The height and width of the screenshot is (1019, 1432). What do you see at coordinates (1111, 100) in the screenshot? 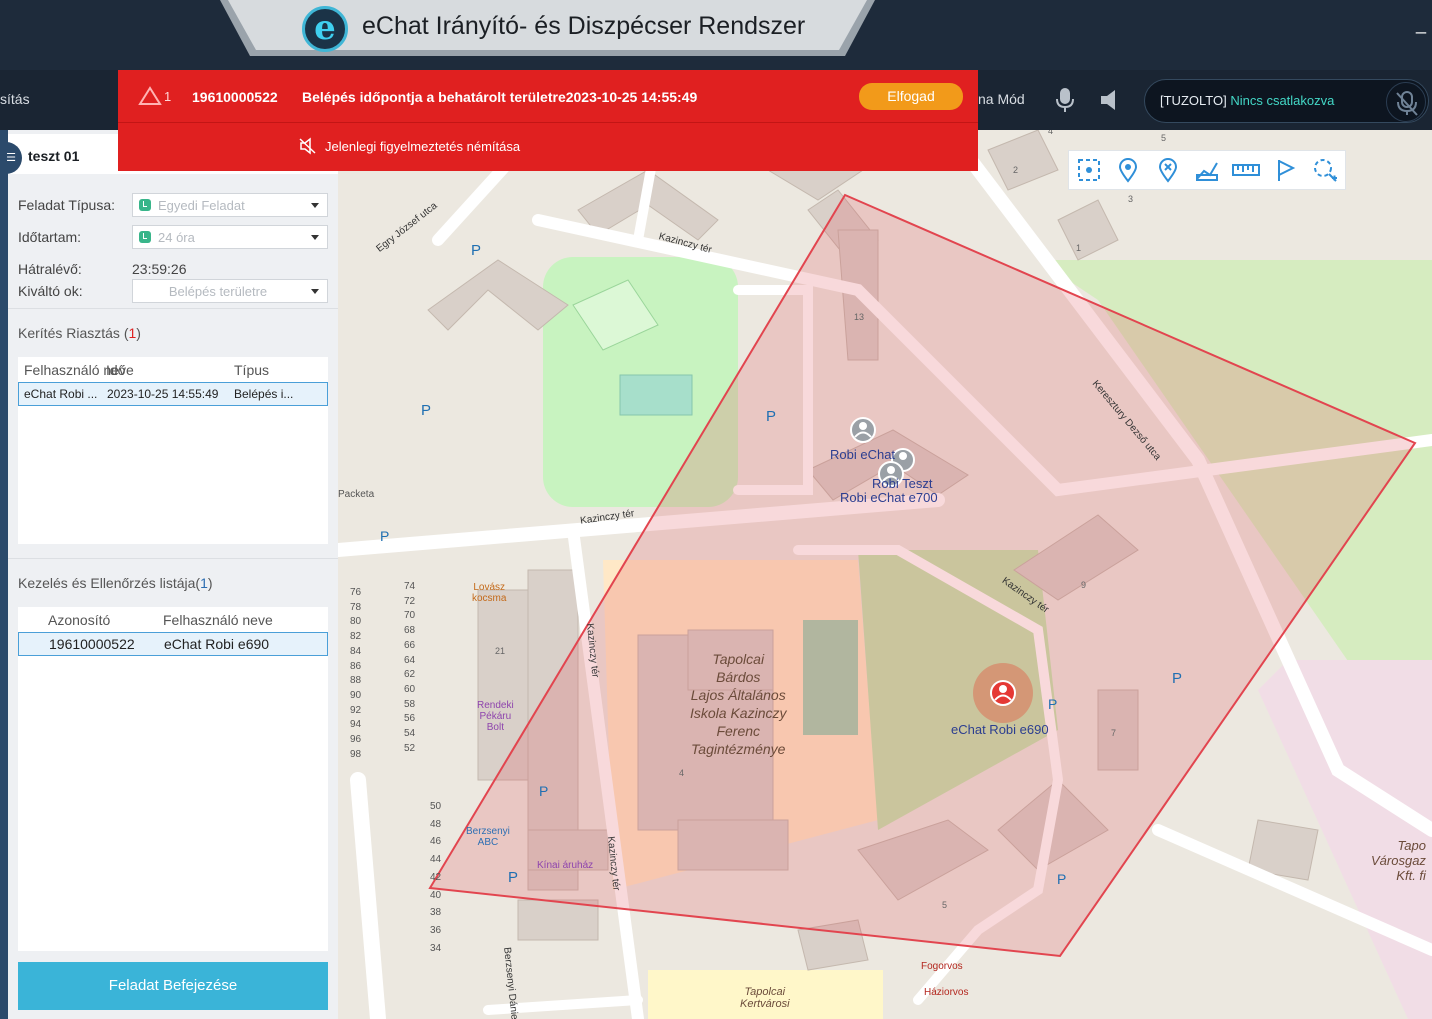
I see `speaker-icon` at bounding box center [1111, 100].